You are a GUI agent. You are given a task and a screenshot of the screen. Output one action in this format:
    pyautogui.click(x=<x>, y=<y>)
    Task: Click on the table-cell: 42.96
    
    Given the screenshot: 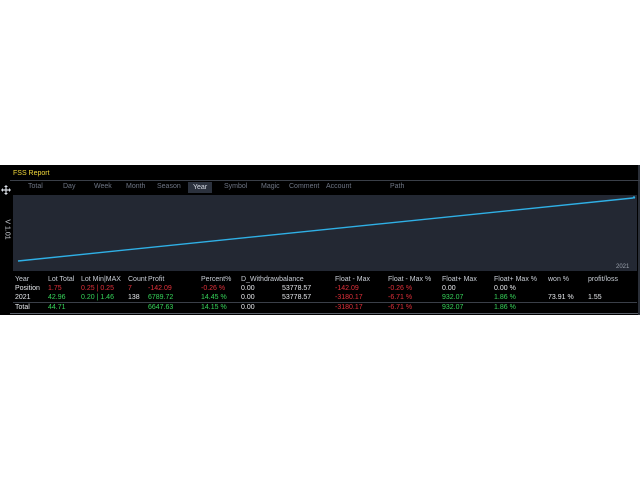 What is the action you would take?
    pyautogui.click(x=57, y=297)
    